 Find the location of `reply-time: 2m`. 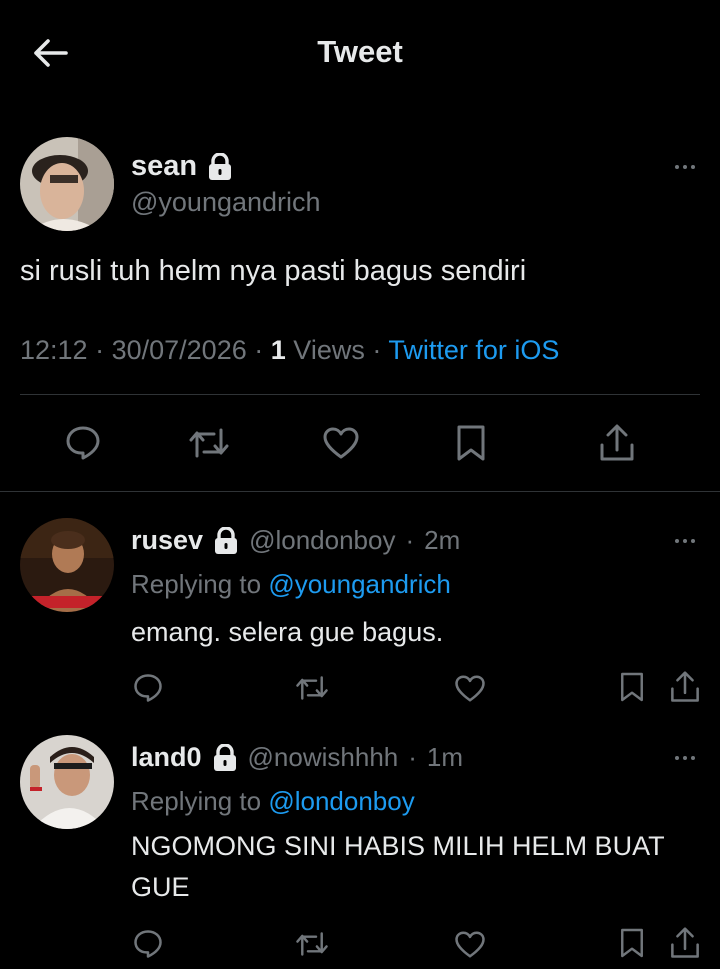

reply-time: 2m is located at coordinates (442, 540).